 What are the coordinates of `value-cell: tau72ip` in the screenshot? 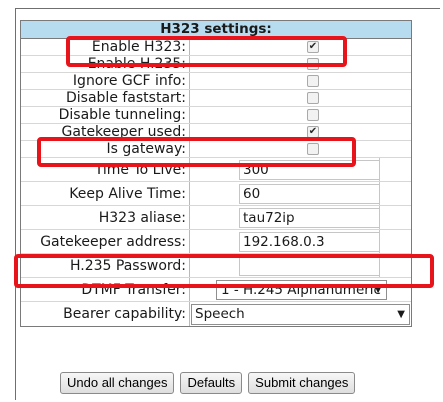 It's located at (300, 217).